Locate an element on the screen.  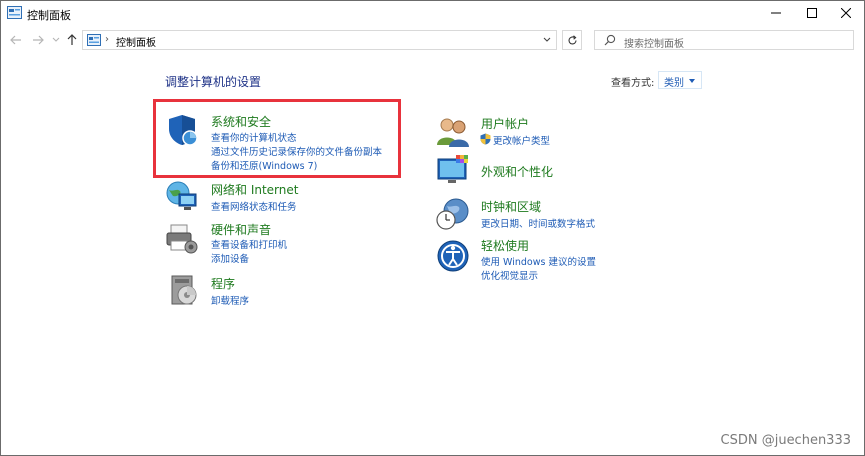
title-bar: 控制面板 is located at coordinates (432, 14).